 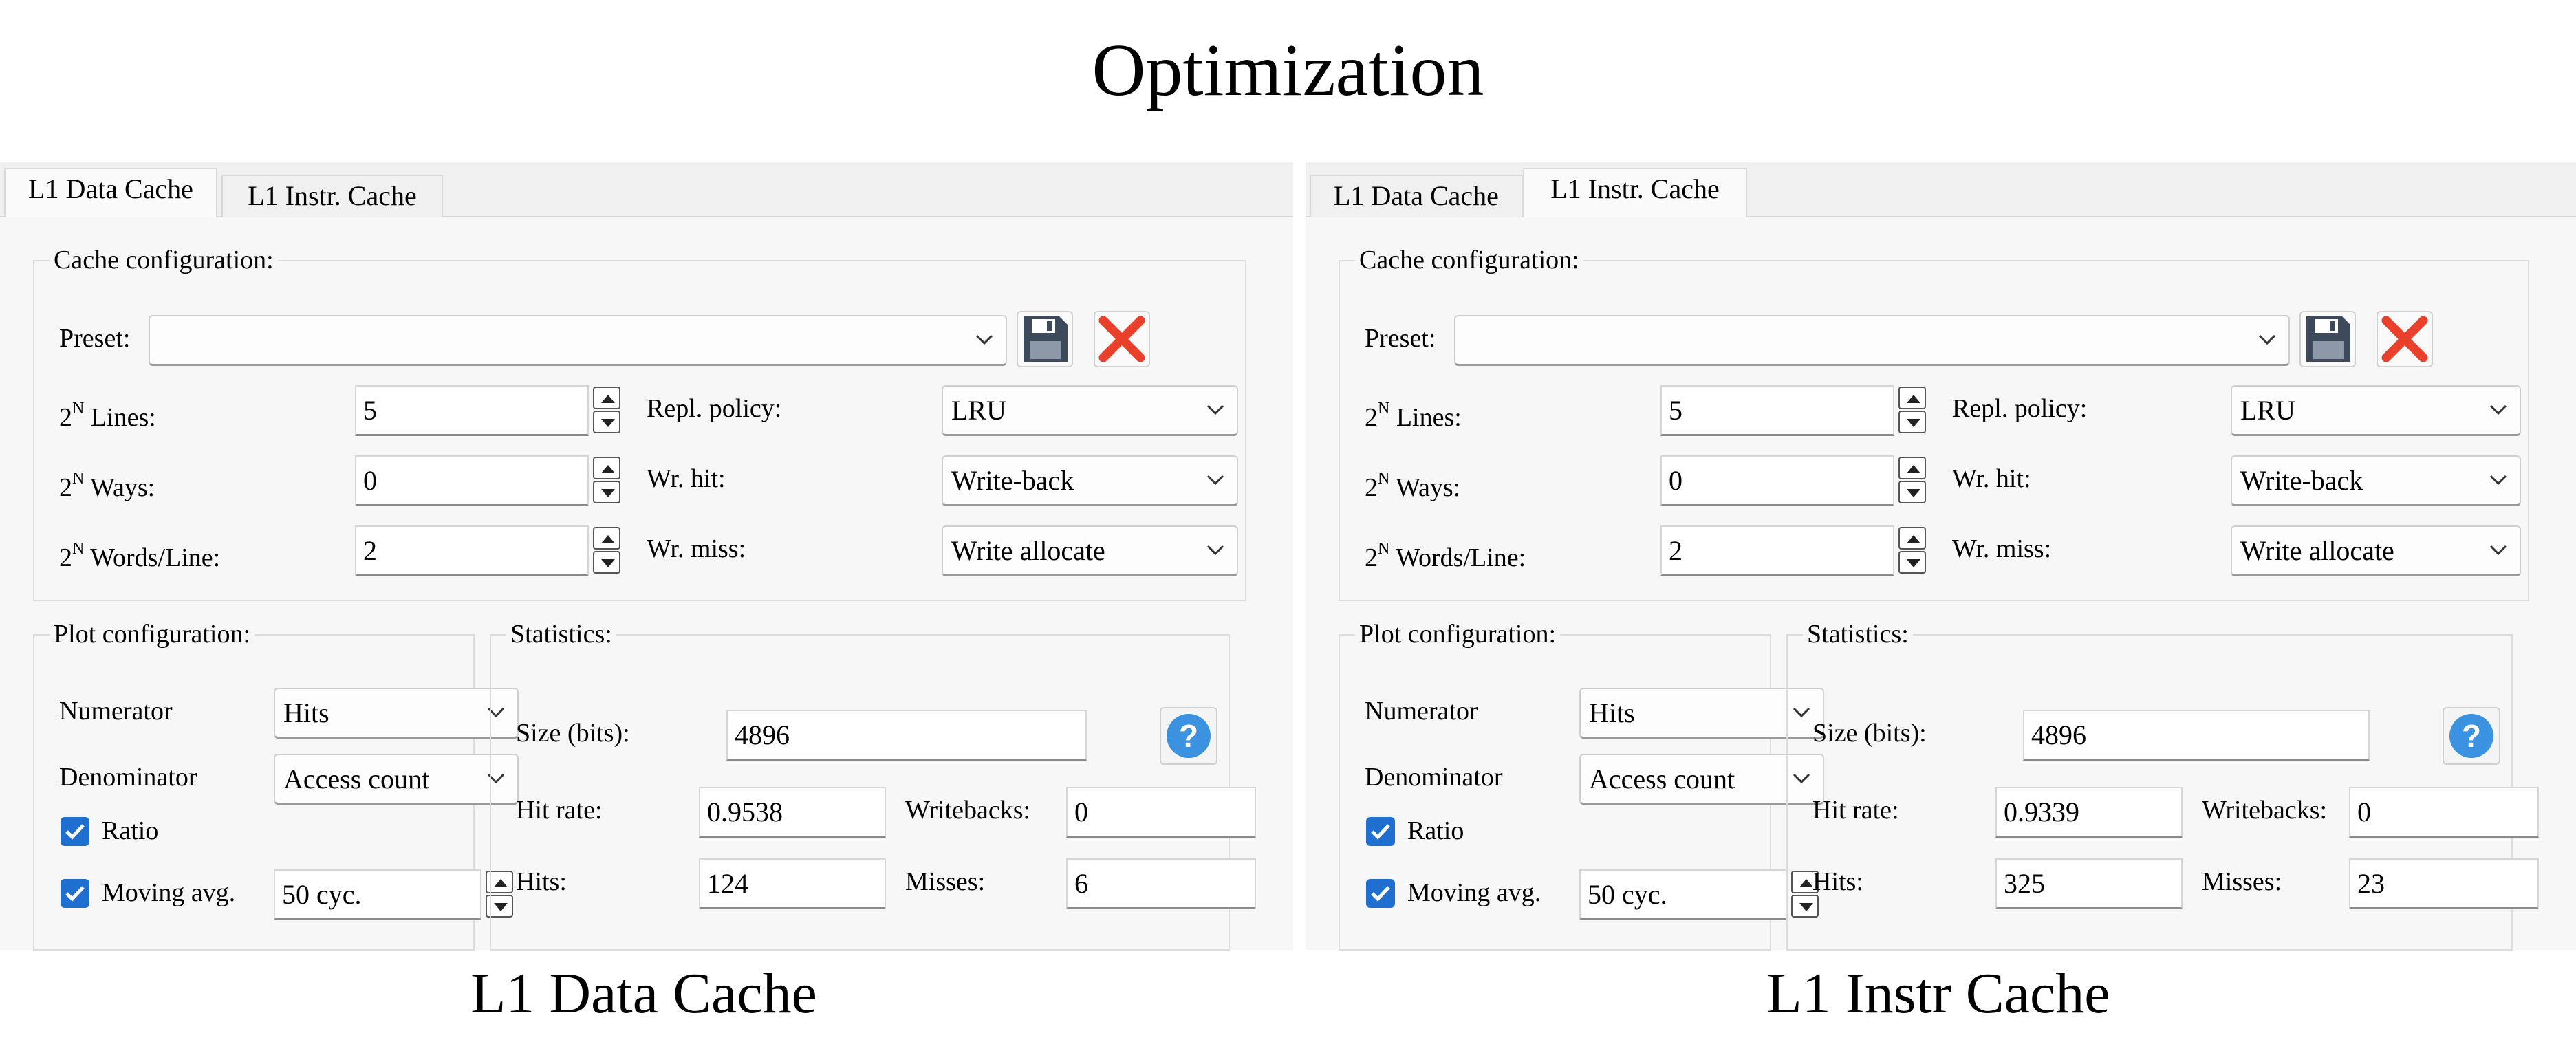 I want to click on wr-miss-label: Wr. miss:, so click(x=2002, y=548).